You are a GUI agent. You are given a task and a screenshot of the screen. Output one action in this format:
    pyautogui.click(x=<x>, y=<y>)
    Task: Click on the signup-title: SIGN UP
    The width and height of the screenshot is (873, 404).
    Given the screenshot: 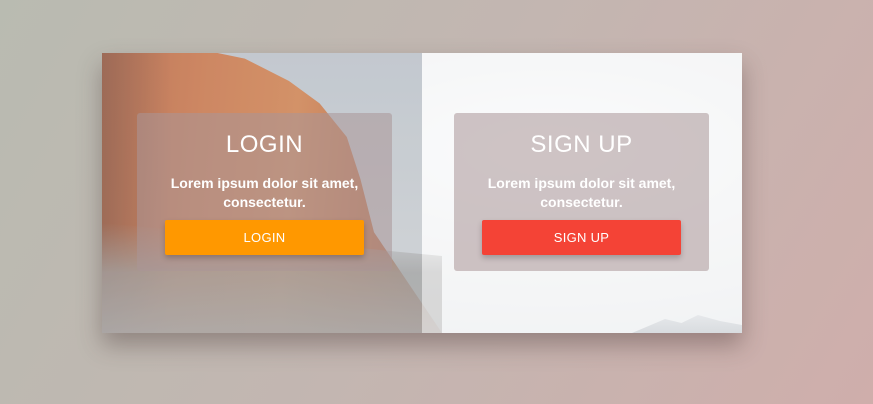 What is the action you would take?
    pyautogui.click(x=581, y=144)
    